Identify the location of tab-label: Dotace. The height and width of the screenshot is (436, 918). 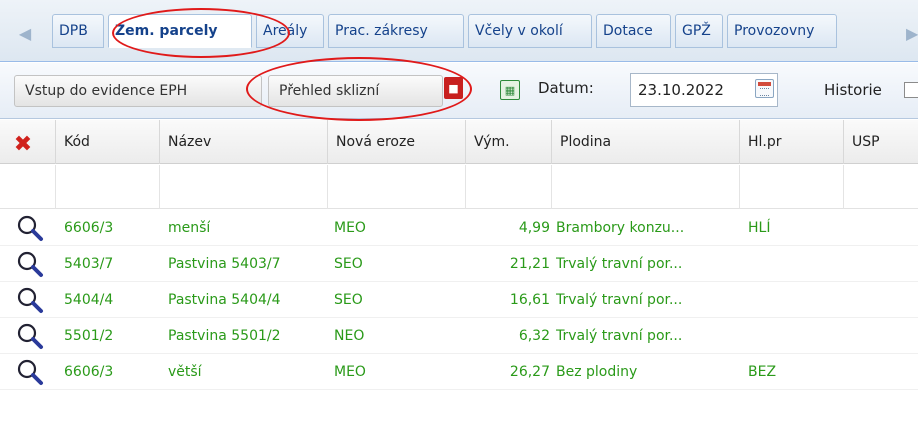
(628, 31).